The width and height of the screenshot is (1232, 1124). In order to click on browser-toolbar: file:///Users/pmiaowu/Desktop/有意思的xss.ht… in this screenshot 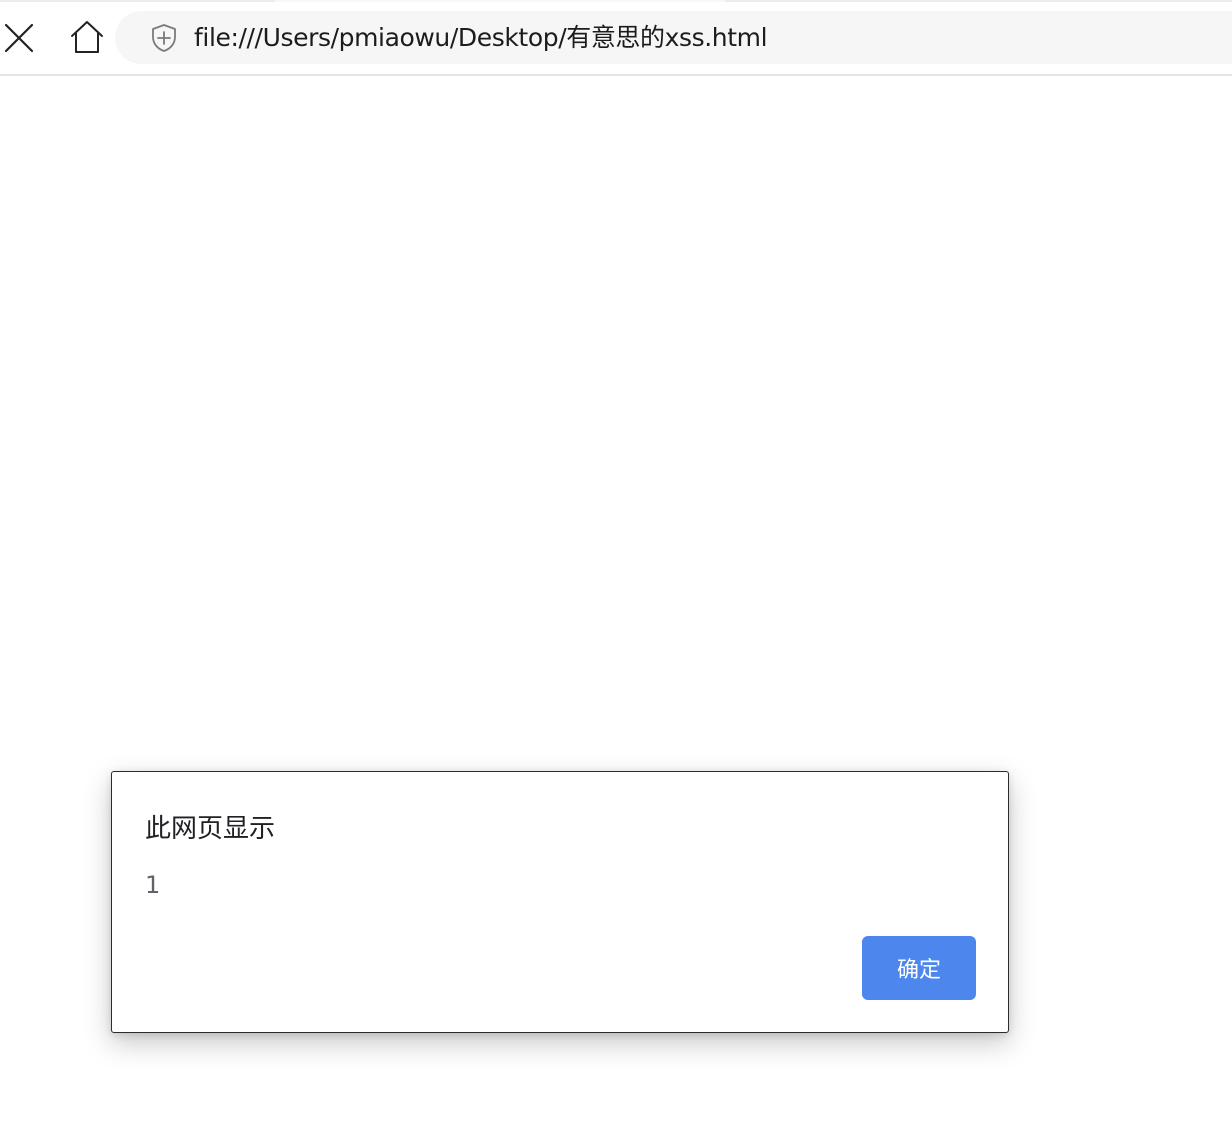, I will do `click(616, 38)`.